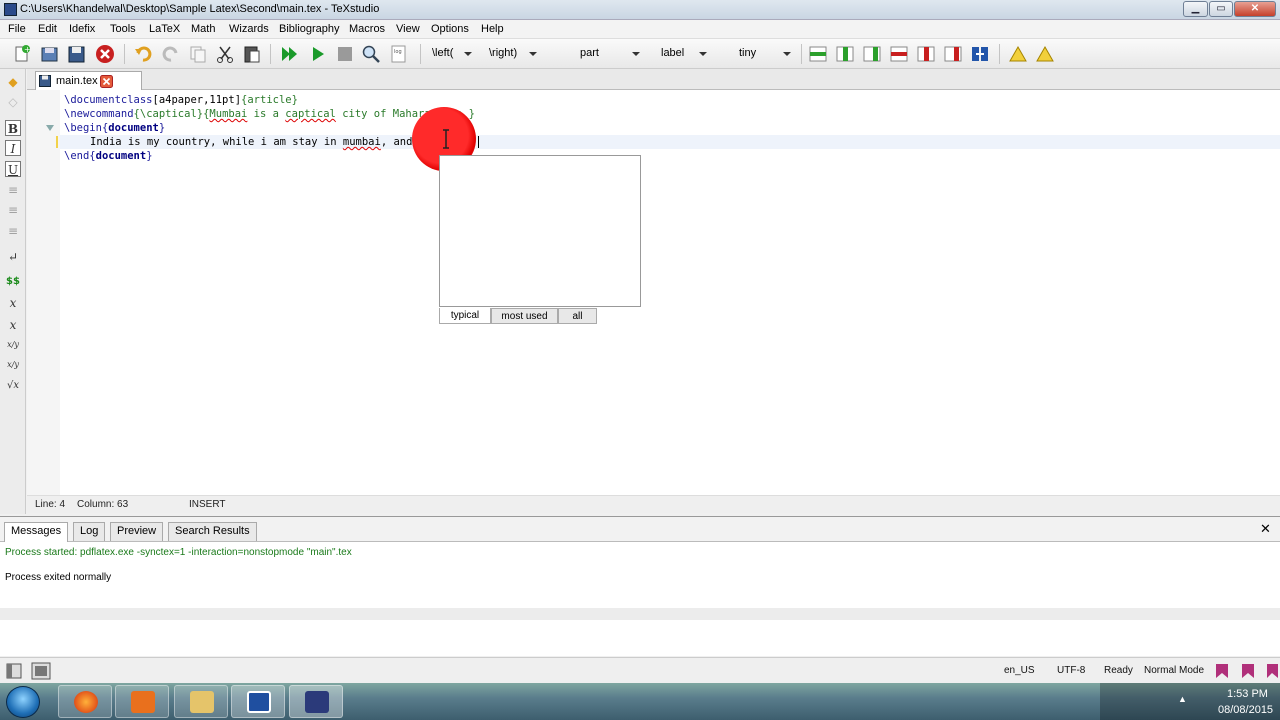 This screenshot has height=720, width=1280. What do you see at coordinates (408, 29) in the screenshot?
I see `menu-view: View` at bounding box center [408, 29].